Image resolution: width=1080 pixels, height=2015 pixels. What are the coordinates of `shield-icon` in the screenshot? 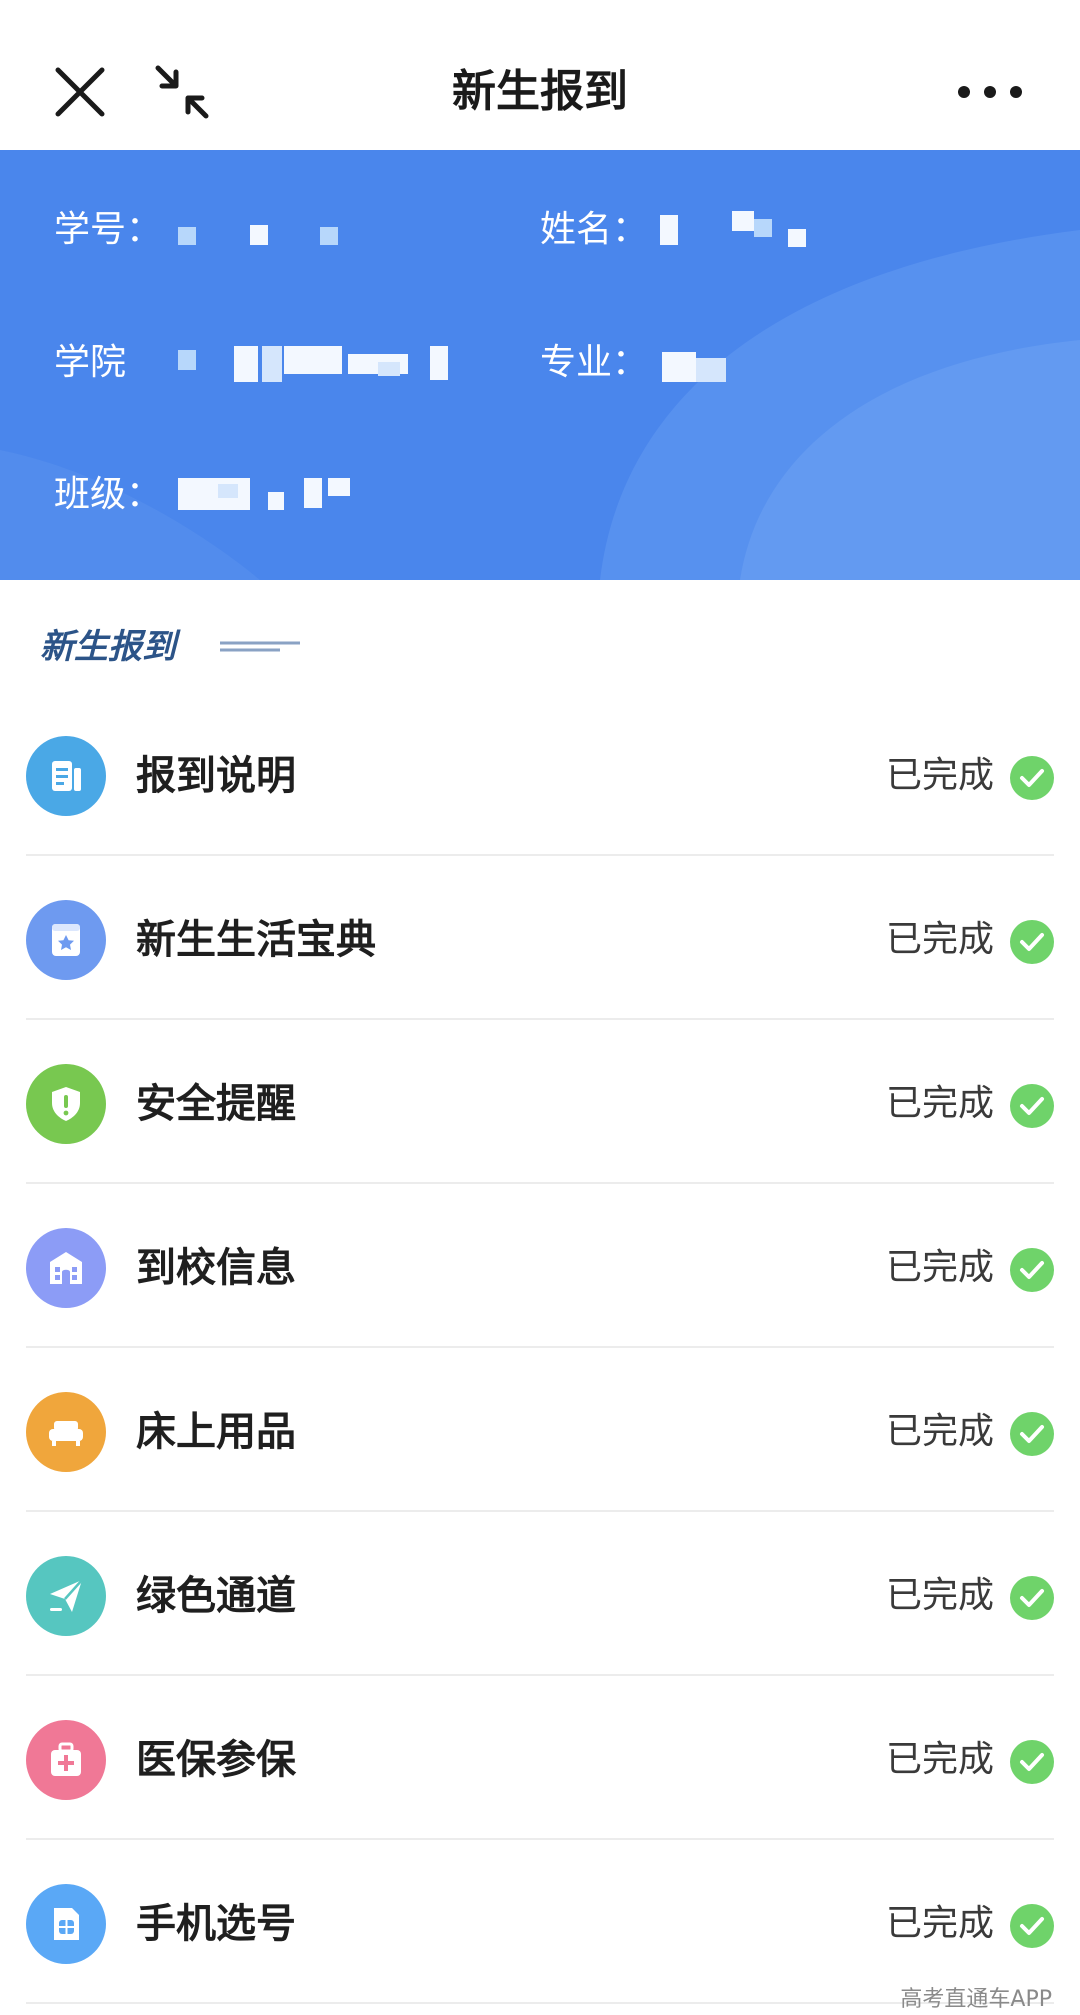 It's located at (66, 1104).